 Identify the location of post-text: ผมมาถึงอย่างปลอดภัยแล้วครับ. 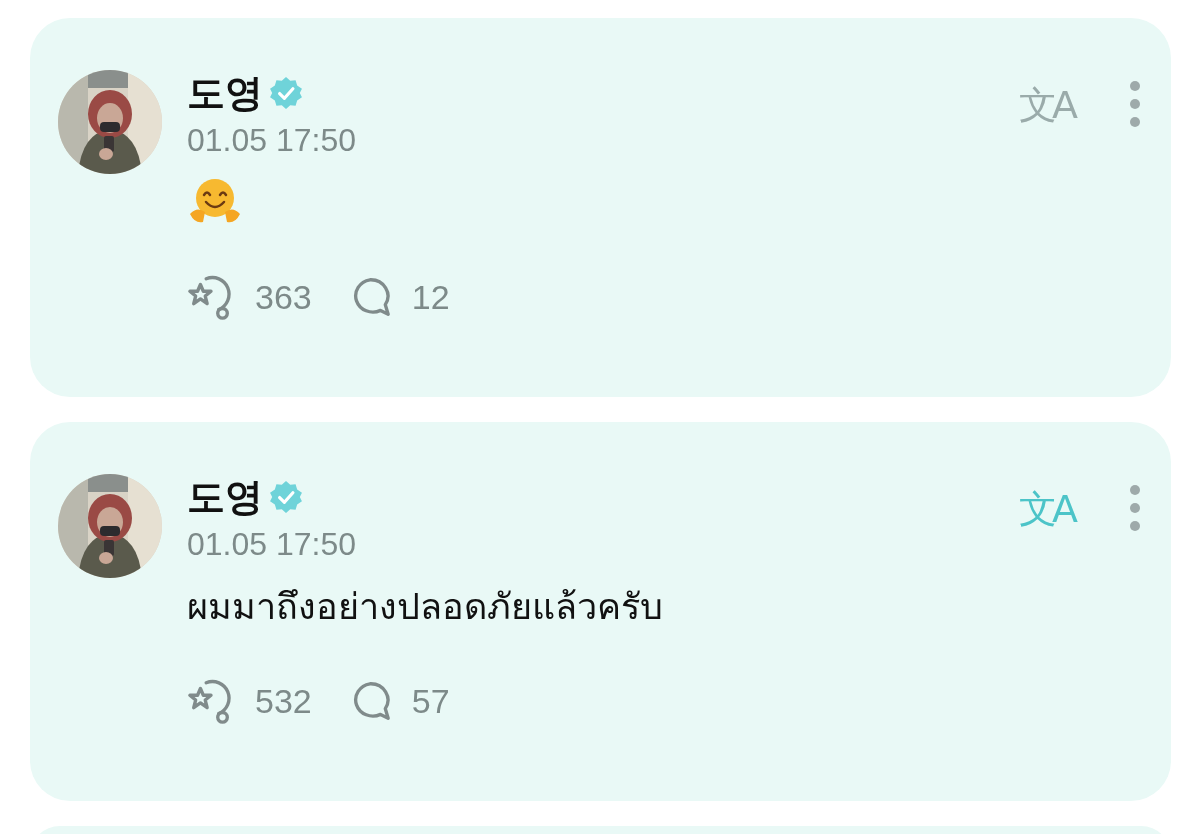
(425, 606).